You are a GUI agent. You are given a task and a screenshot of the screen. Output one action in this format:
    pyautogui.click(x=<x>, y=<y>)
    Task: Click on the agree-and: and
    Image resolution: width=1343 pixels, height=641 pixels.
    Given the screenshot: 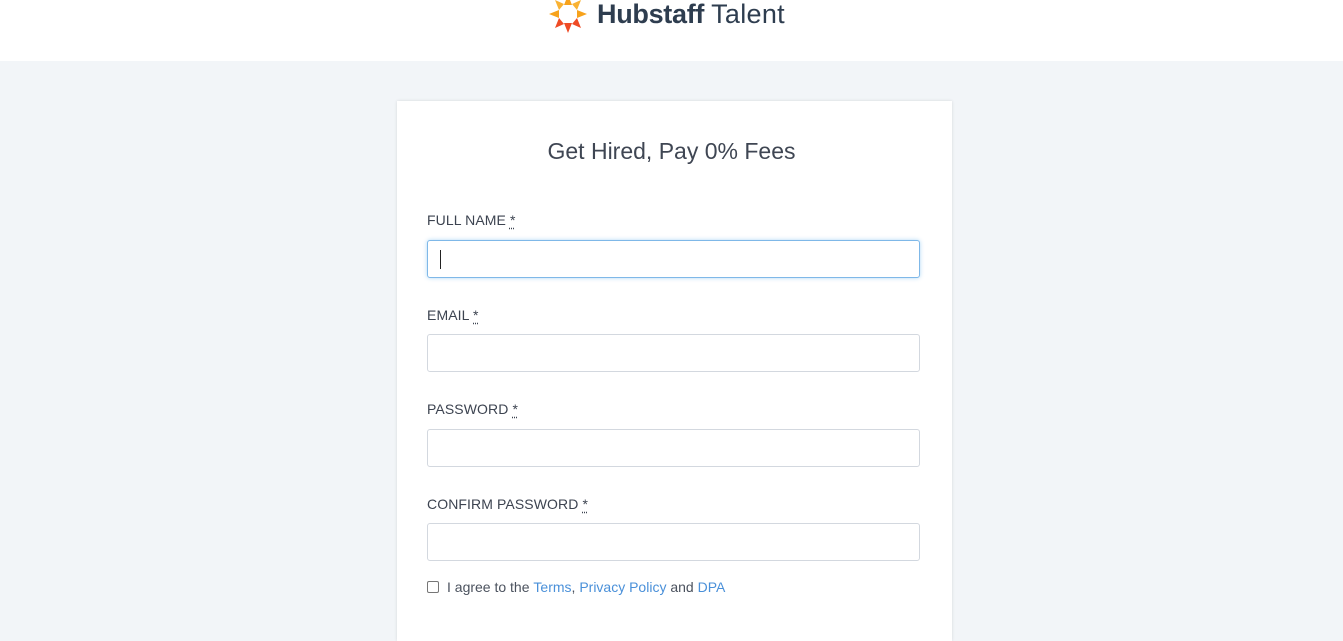 What is the action you would take?
    pyautogui.click(x=681, y=587)
    